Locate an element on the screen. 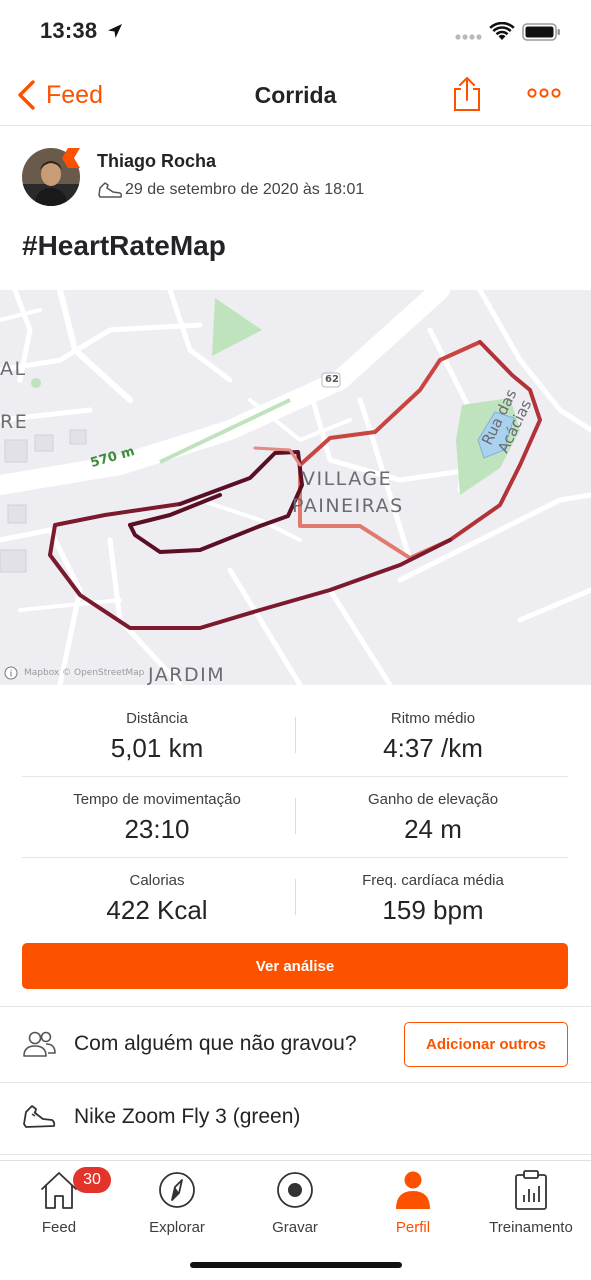 The width and height of the screenshot is (591, 1280). map-label-highway: 62 is located at coordinates (332, 379).